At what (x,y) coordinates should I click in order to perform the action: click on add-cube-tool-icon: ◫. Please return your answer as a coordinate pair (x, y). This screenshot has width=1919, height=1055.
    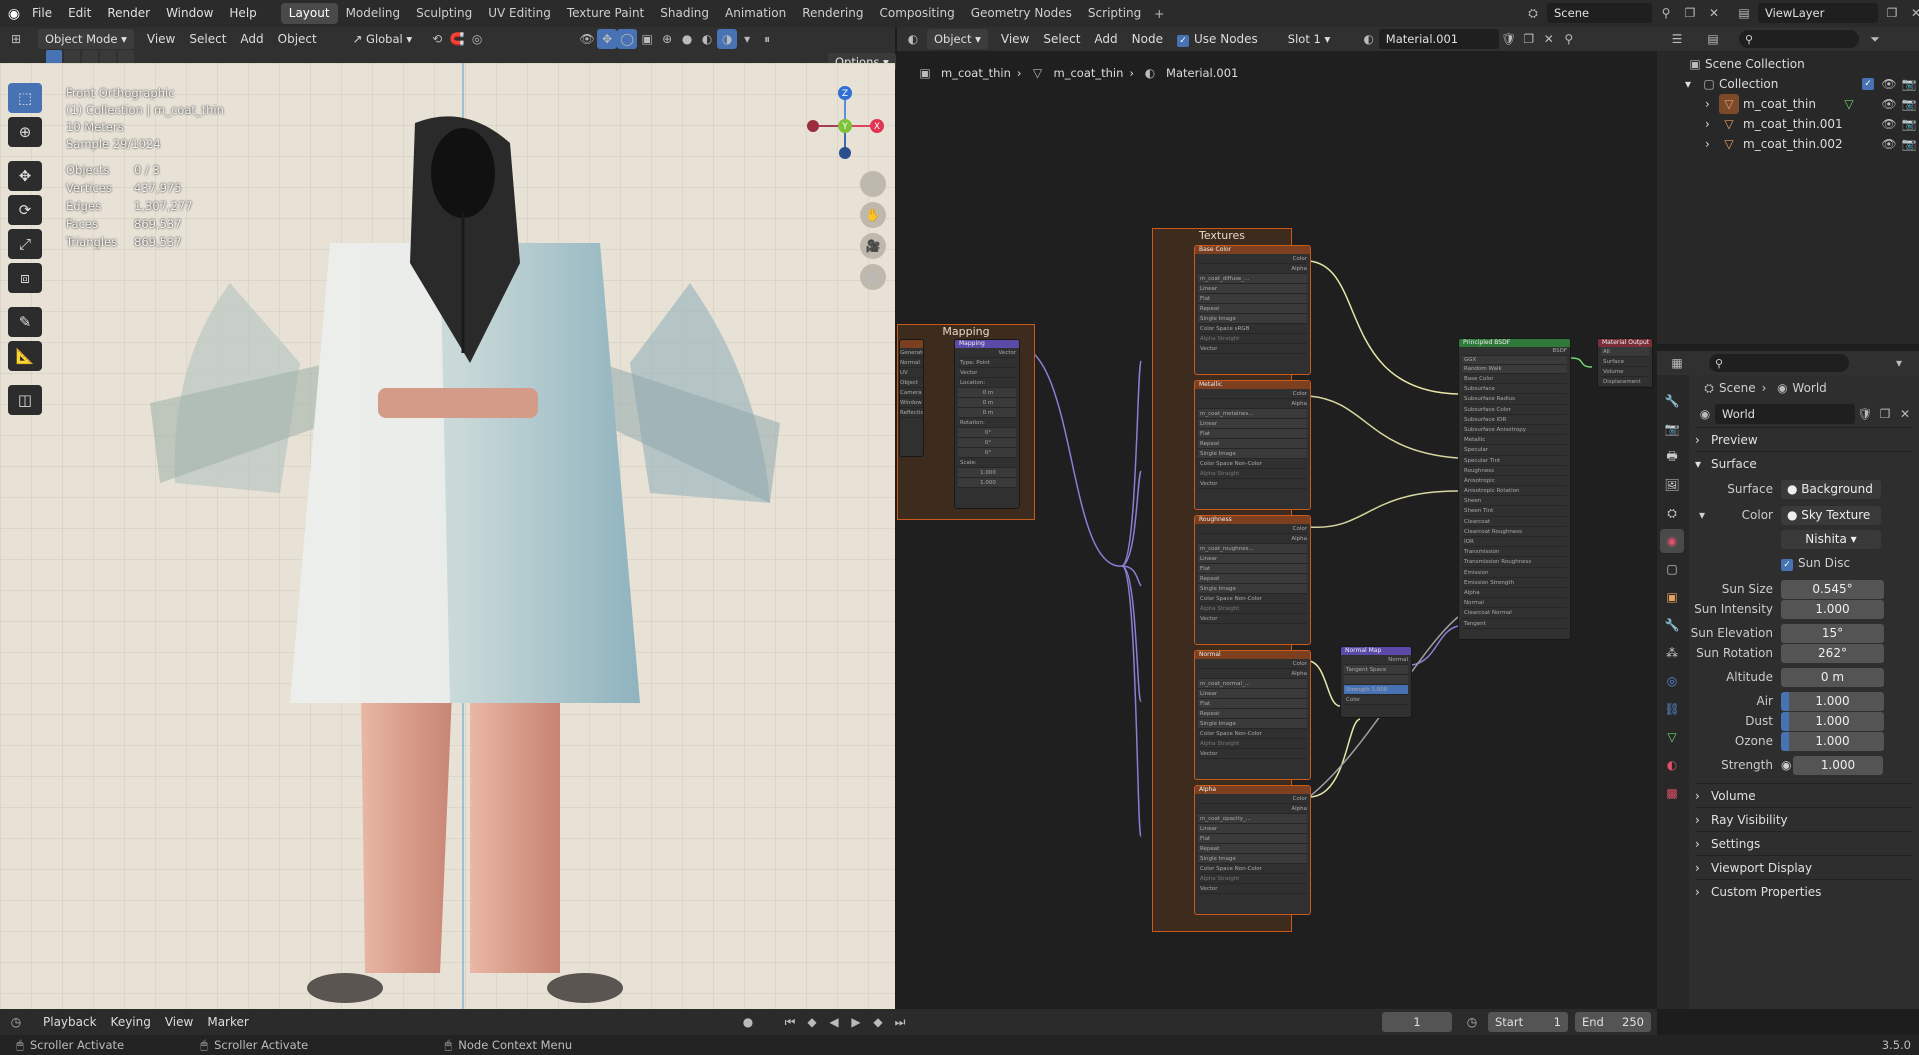
    Looking at the image, I should click on (25, 400).